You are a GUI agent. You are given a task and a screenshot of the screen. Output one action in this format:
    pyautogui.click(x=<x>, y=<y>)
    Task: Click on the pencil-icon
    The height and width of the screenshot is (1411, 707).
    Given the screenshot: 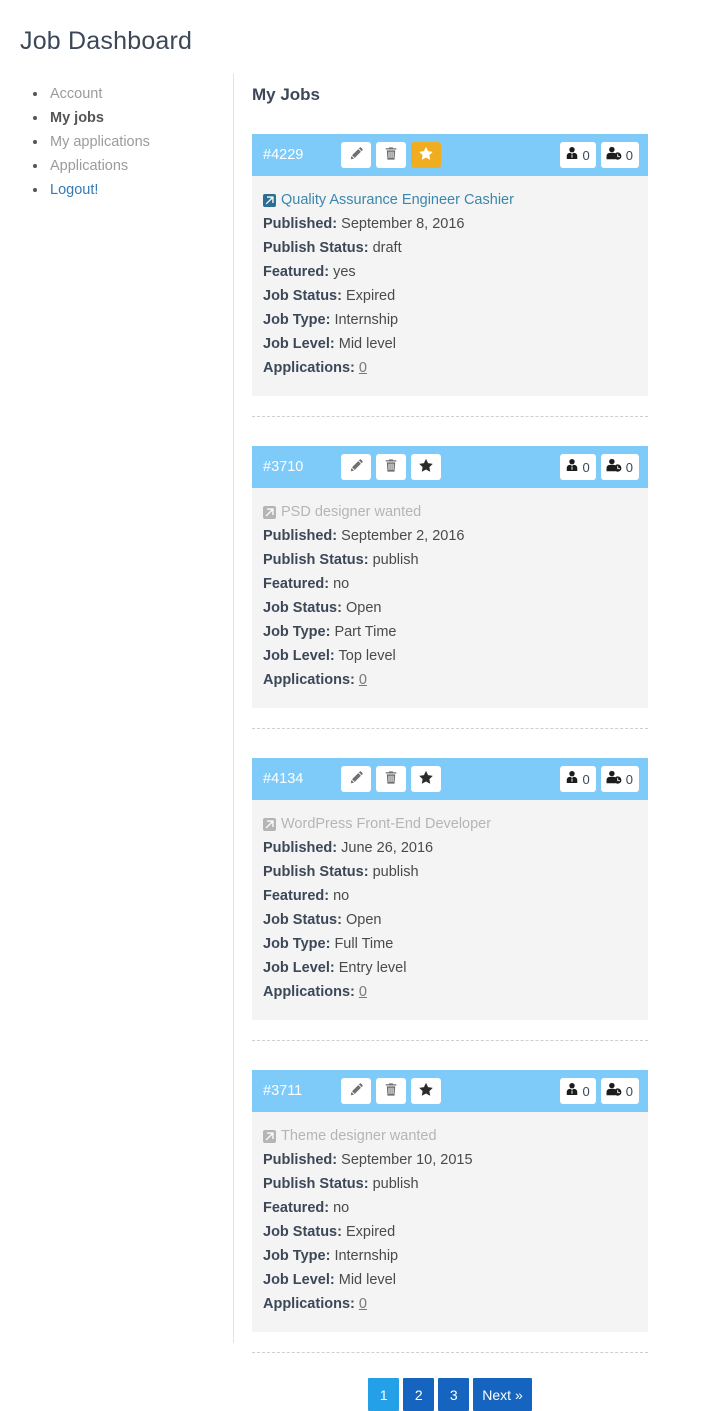 What is the action you would take?
    pyautogui.click(x=356, y=155)
    